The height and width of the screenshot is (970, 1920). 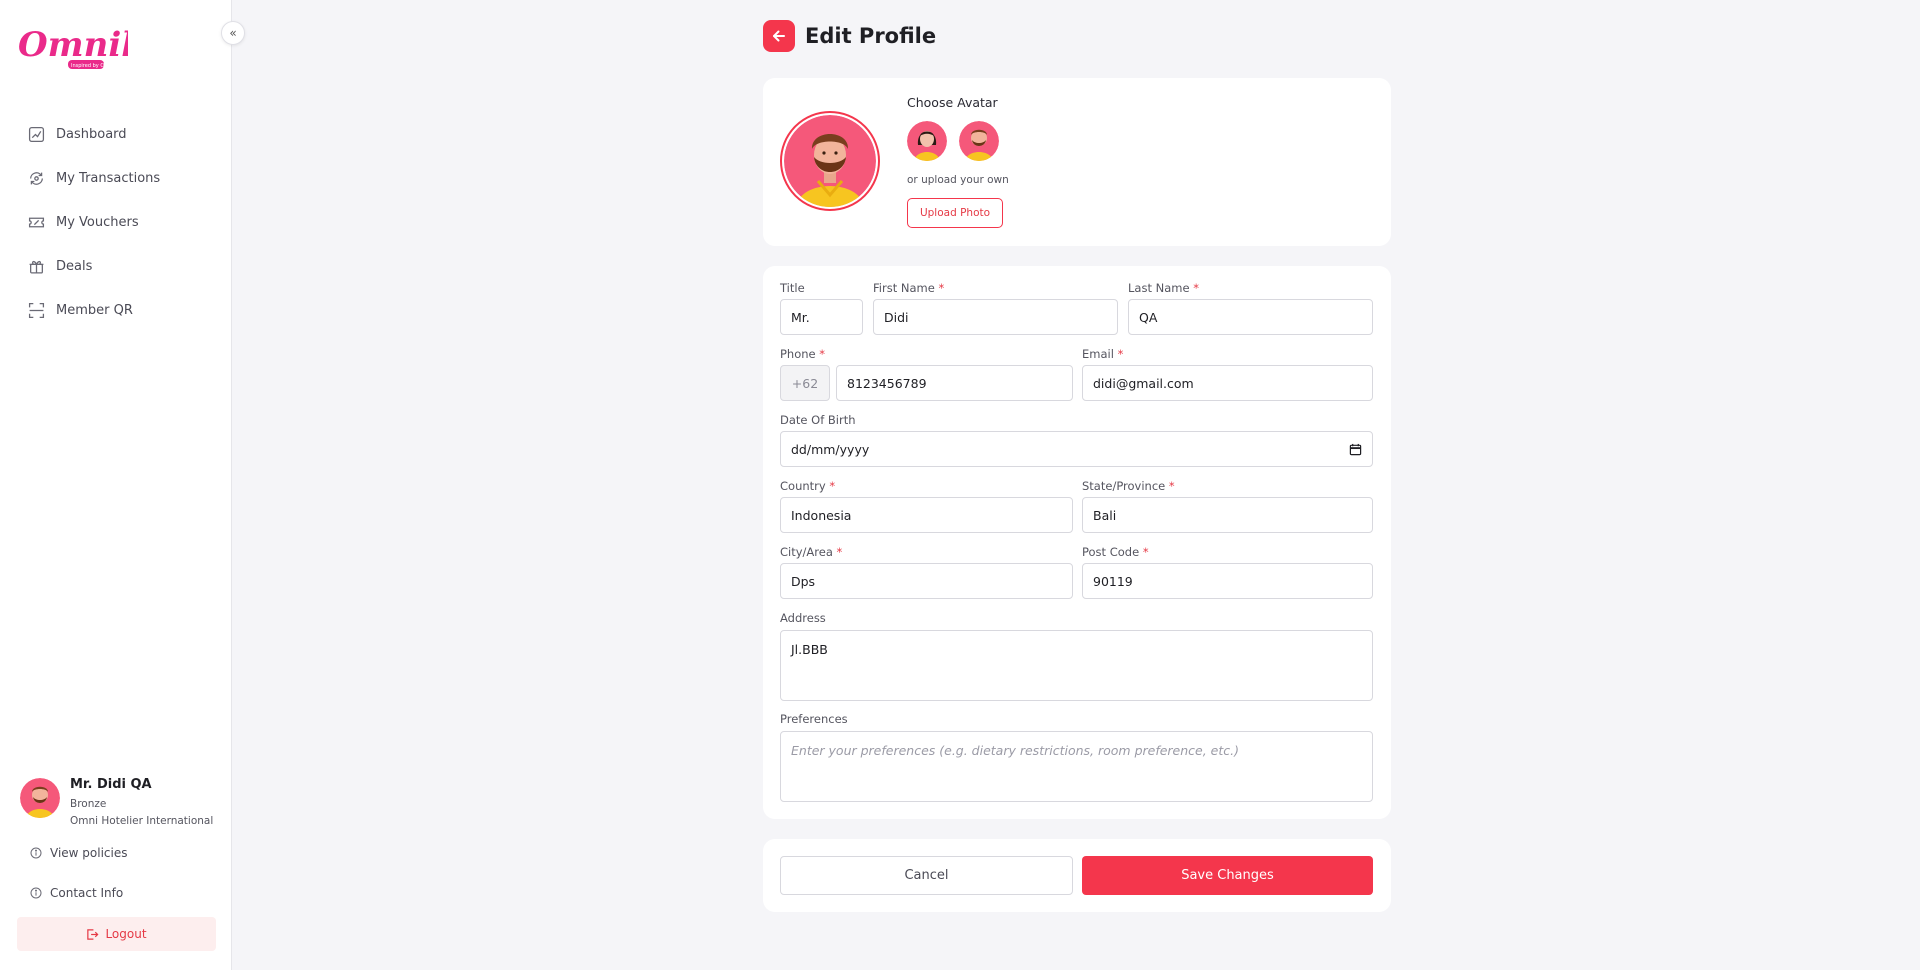 I want to click on sidebar-item-deals: Deals, so click(x=94, y=266).